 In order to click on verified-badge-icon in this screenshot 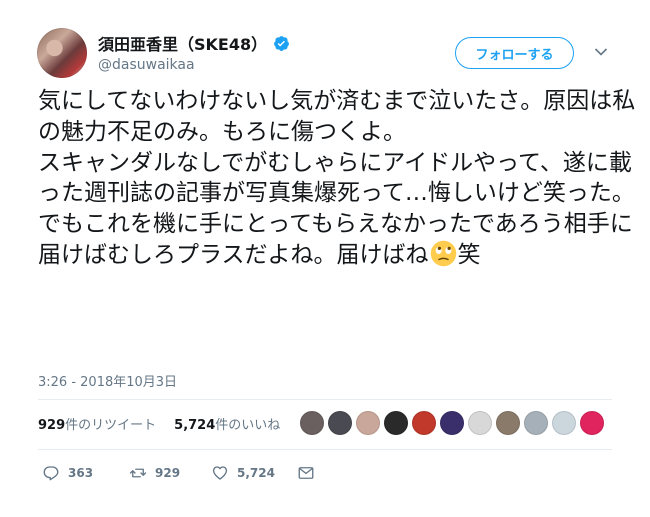, I will do `click(282, 43)`.